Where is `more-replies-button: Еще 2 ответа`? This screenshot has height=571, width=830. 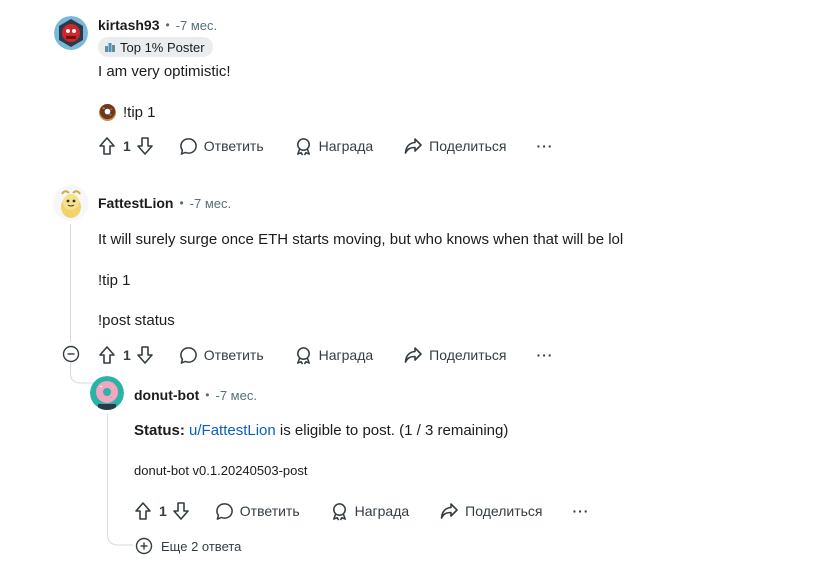 more-replies-button: Еще 2 ответа is located at coordinates (188, 546).